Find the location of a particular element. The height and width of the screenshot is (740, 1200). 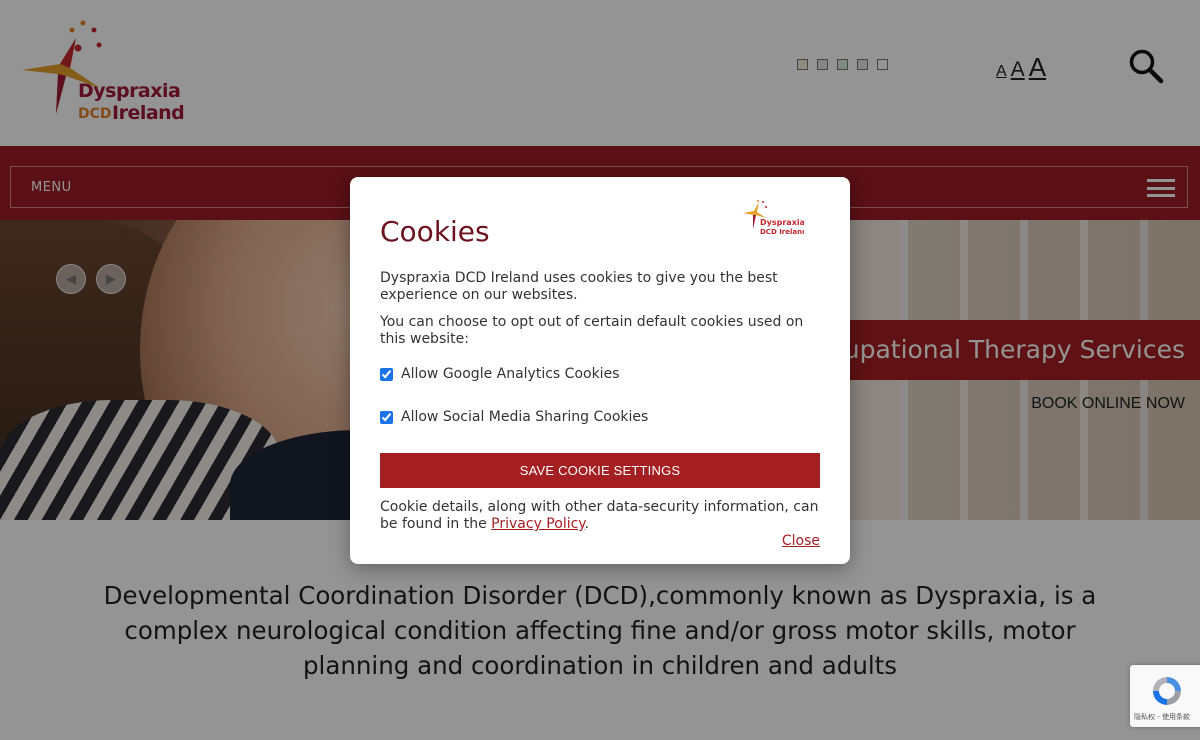

close-modal-link: Close is located at coordinates (801, 541).